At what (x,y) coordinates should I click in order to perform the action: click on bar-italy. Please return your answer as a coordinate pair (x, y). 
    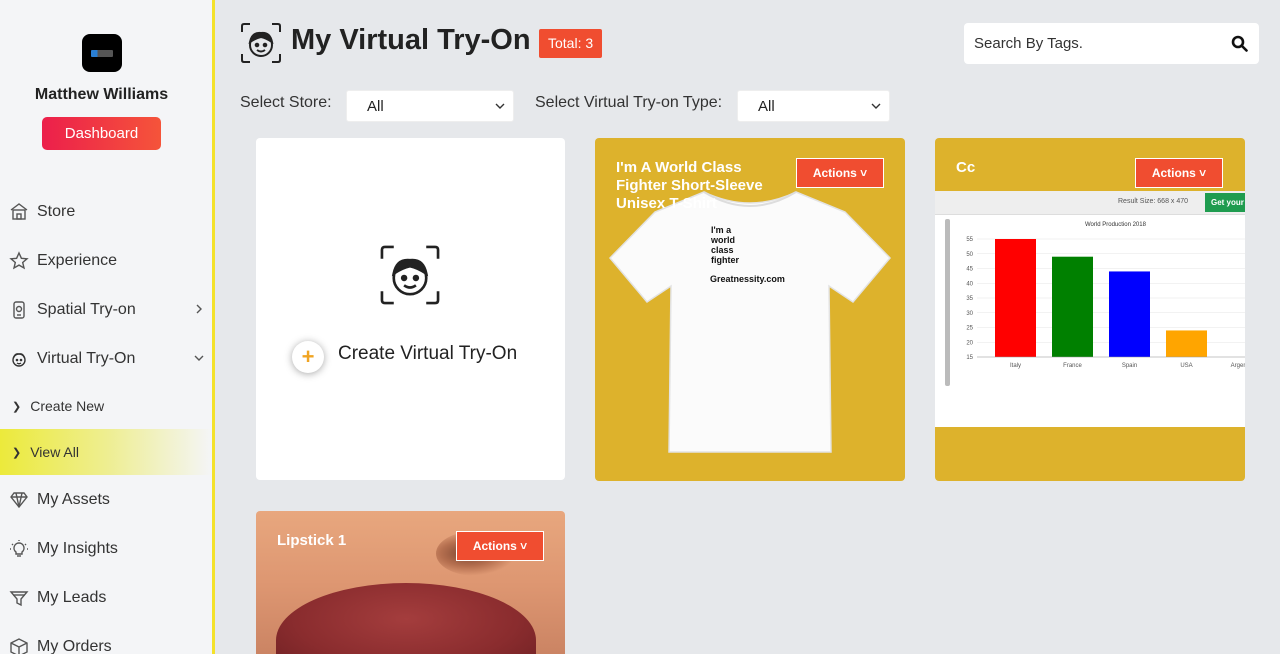
    Looking at the image, I should click on (1015, 298).